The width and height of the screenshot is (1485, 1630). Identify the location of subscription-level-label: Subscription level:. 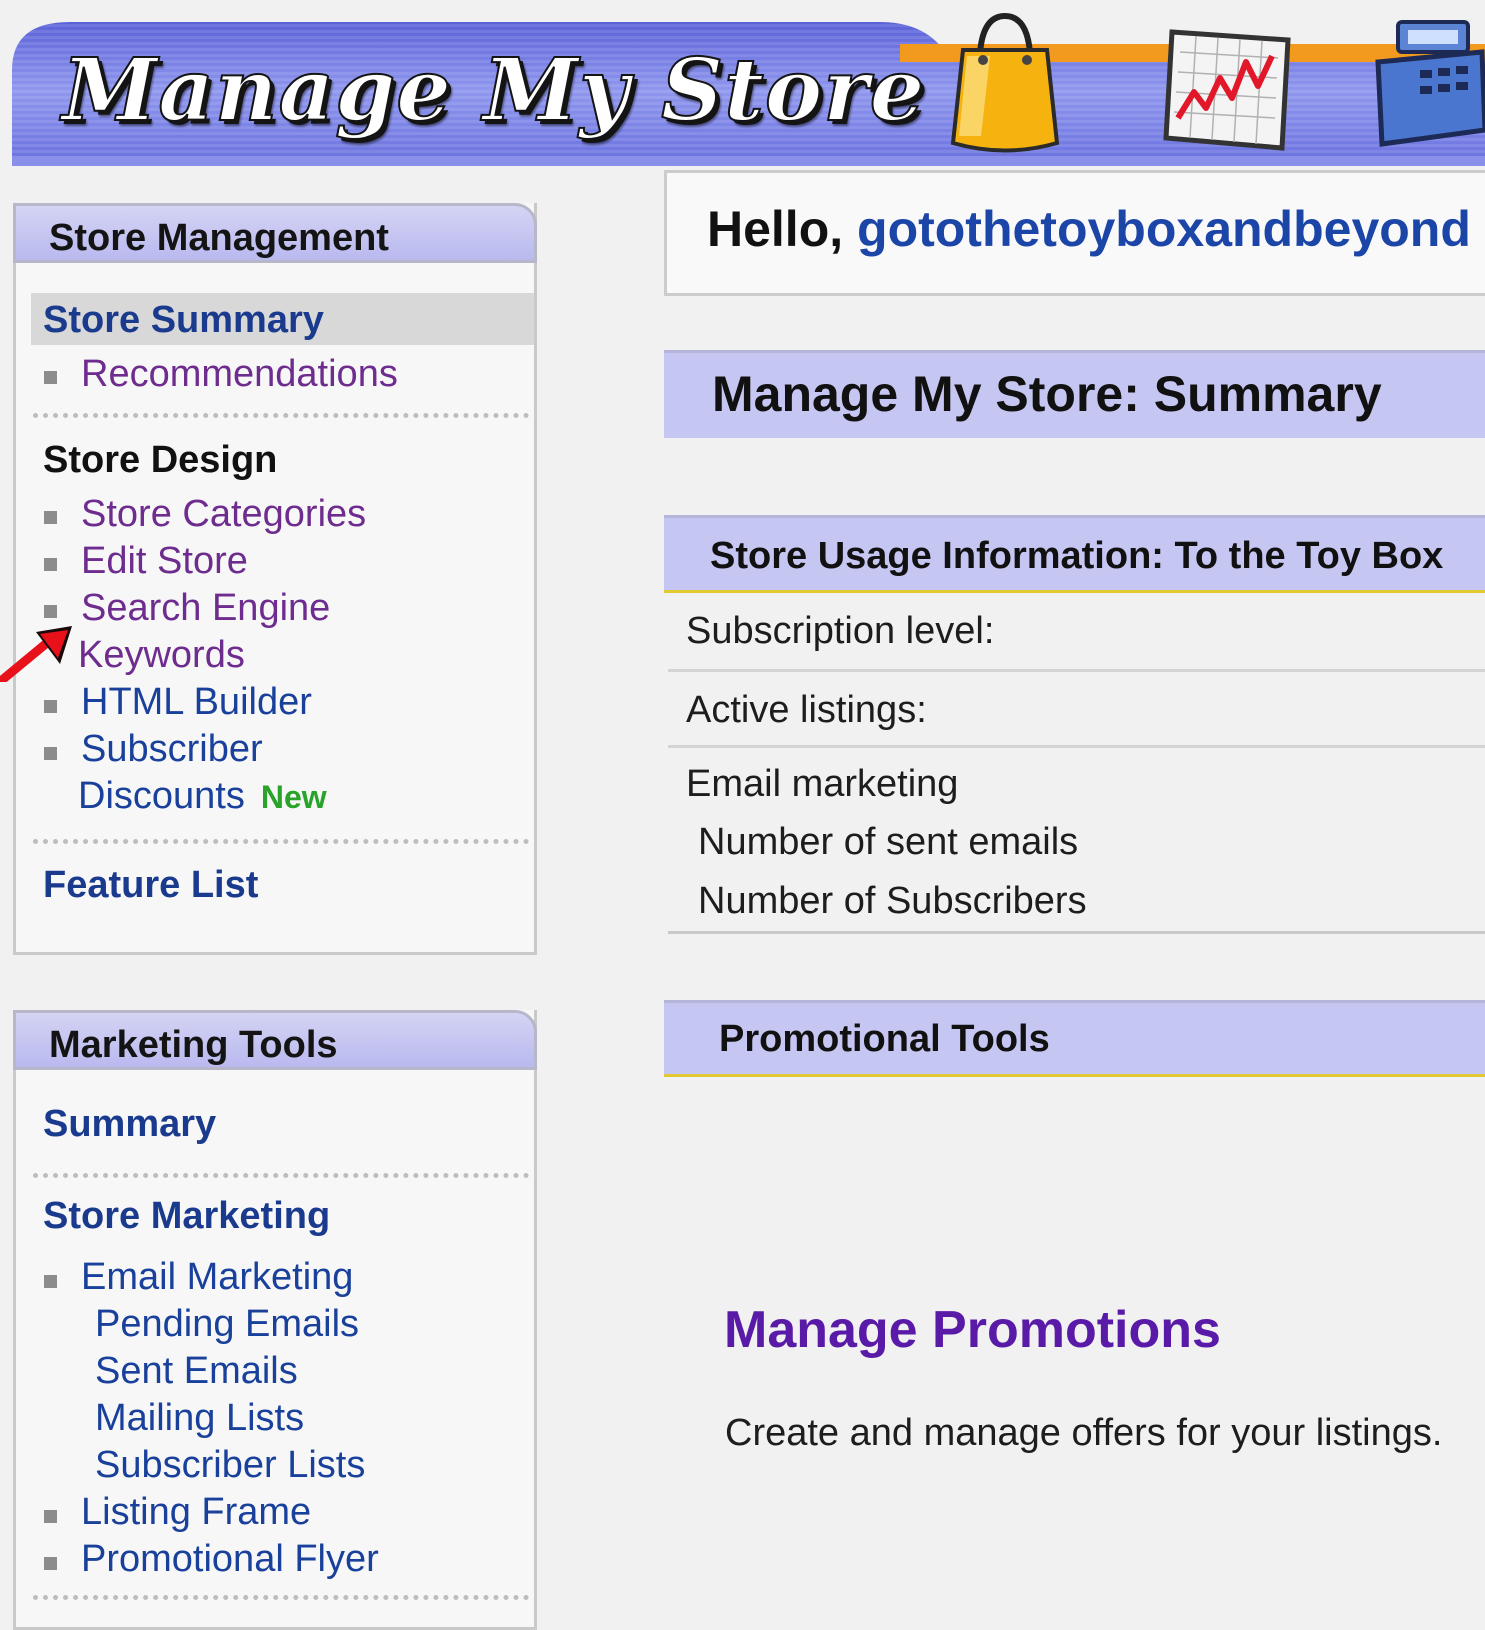
(840, 631).